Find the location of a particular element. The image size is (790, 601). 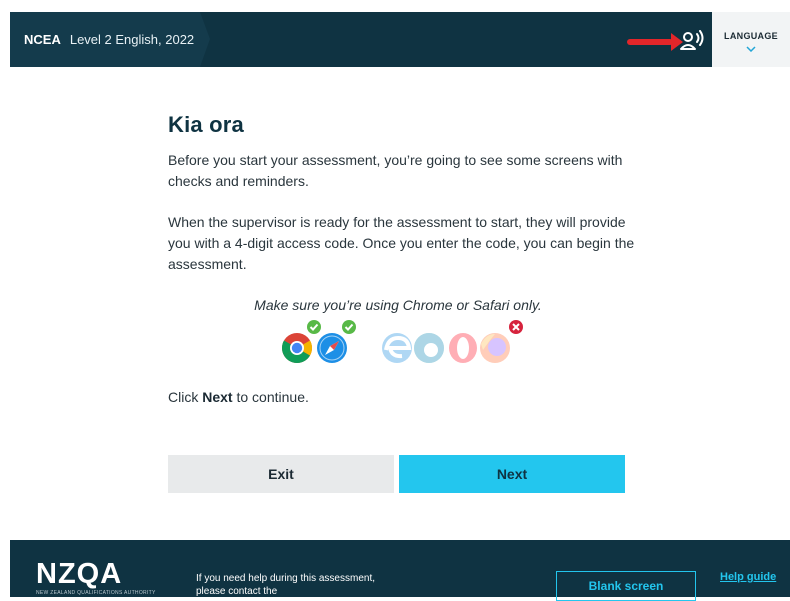

nzqa-logo: NZQA is located at coordinates (79, 574).